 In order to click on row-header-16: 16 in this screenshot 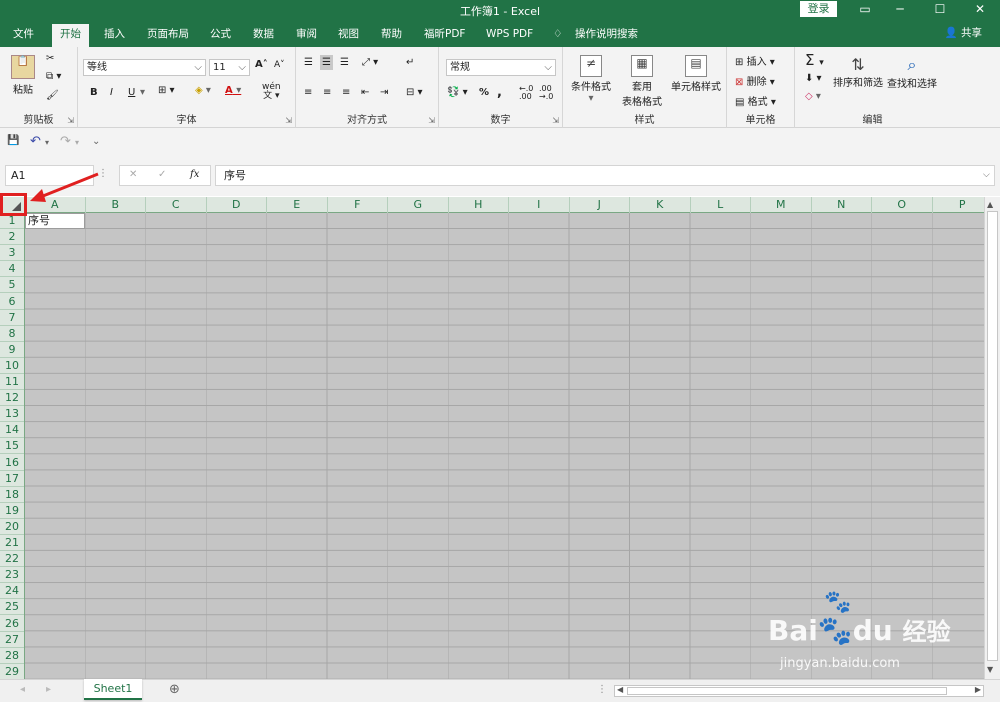, I will do `click(12, 463)`.